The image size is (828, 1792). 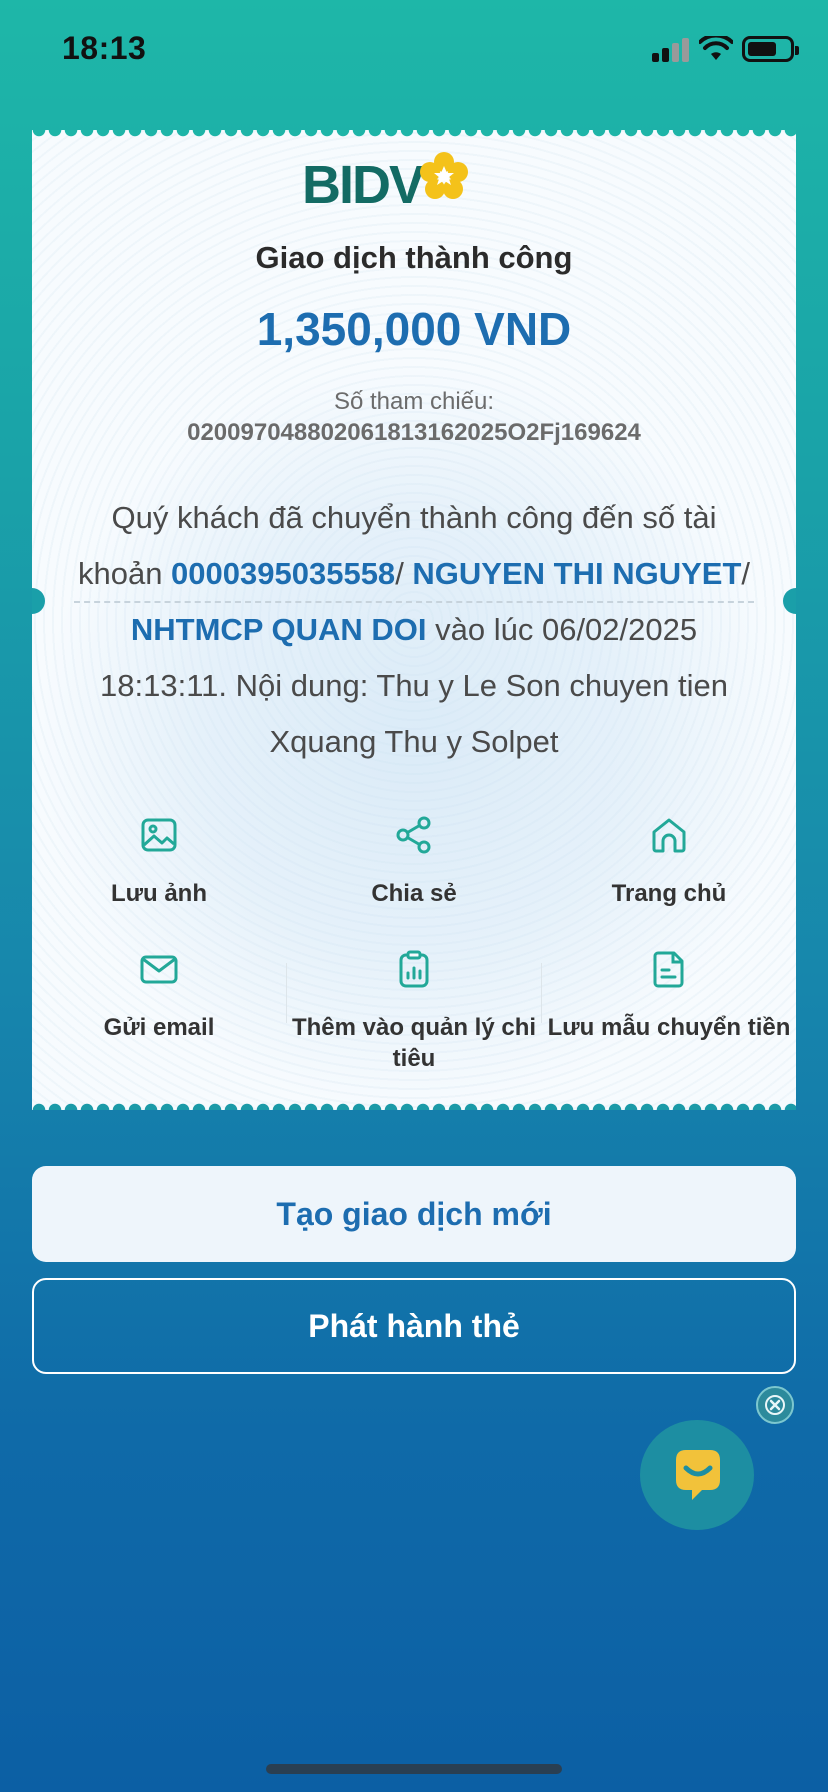 I want to click on status-bar: 18:13, so click(x=414, y=50).